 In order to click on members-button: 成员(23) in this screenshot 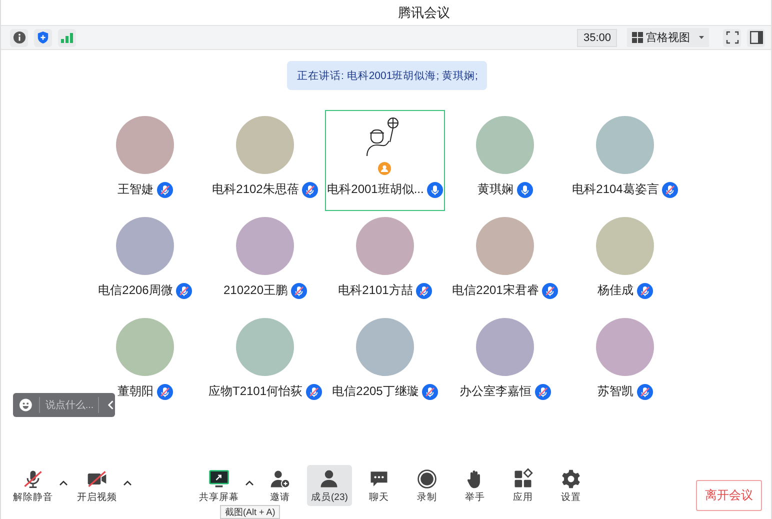, I will do `click(329, 485)`.